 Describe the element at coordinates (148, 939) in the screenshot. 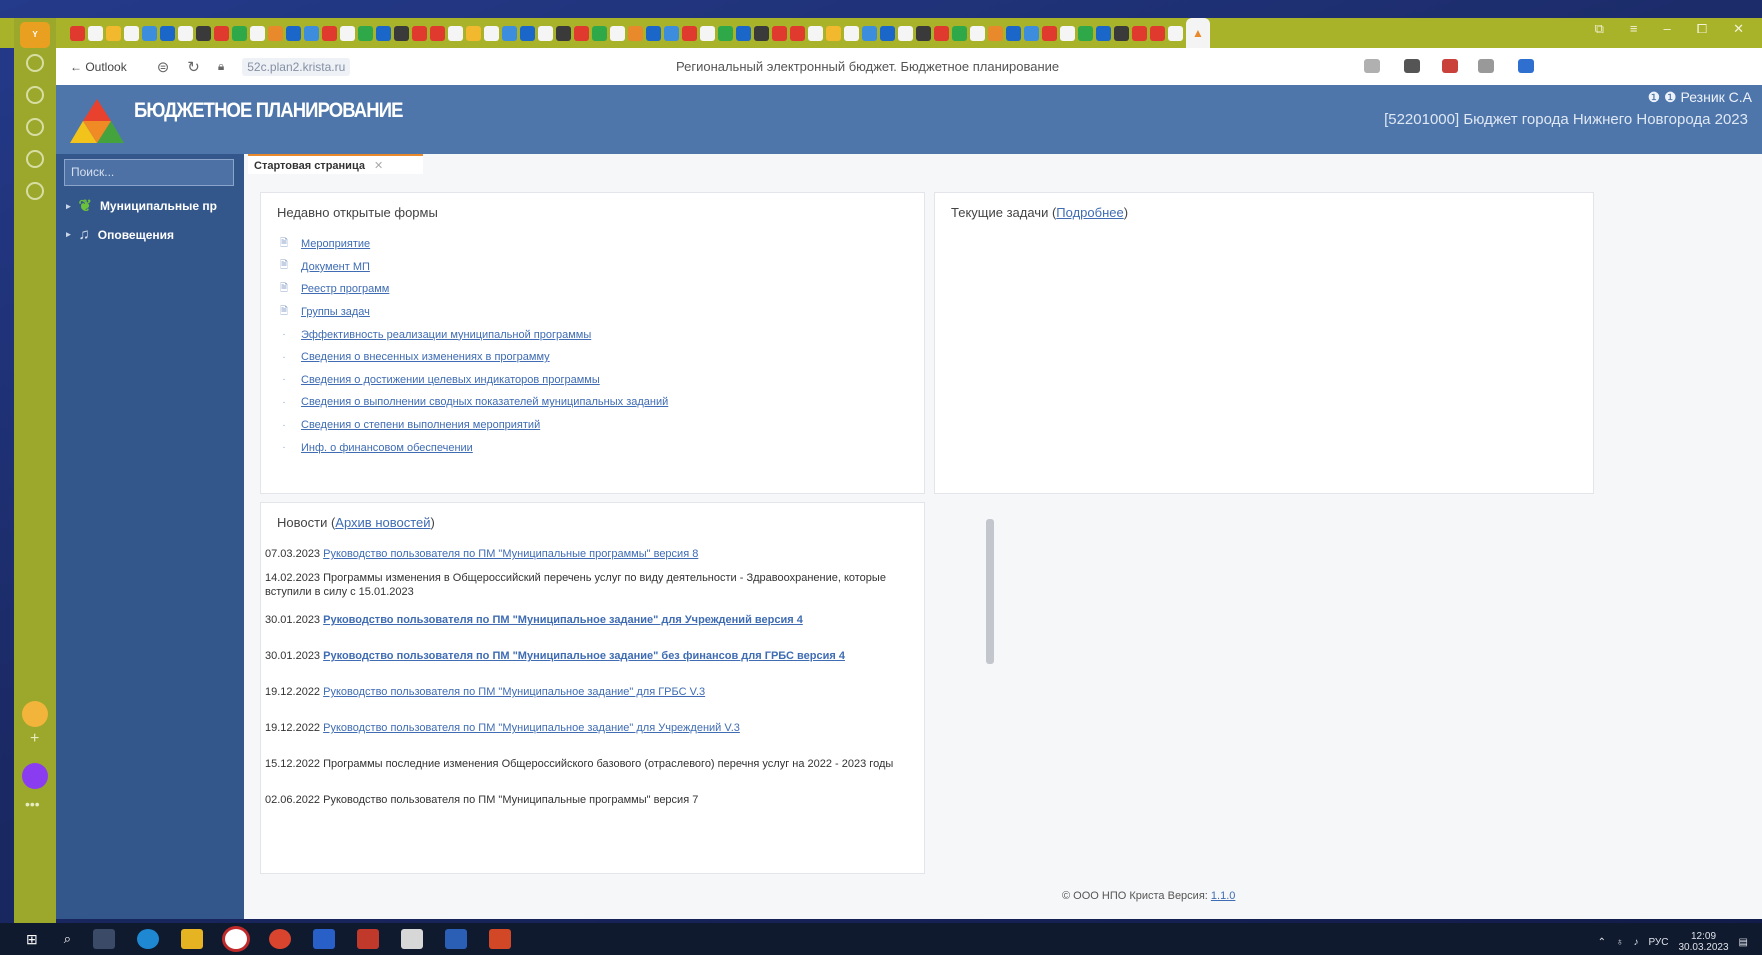

I see `edge-icon` at that location.